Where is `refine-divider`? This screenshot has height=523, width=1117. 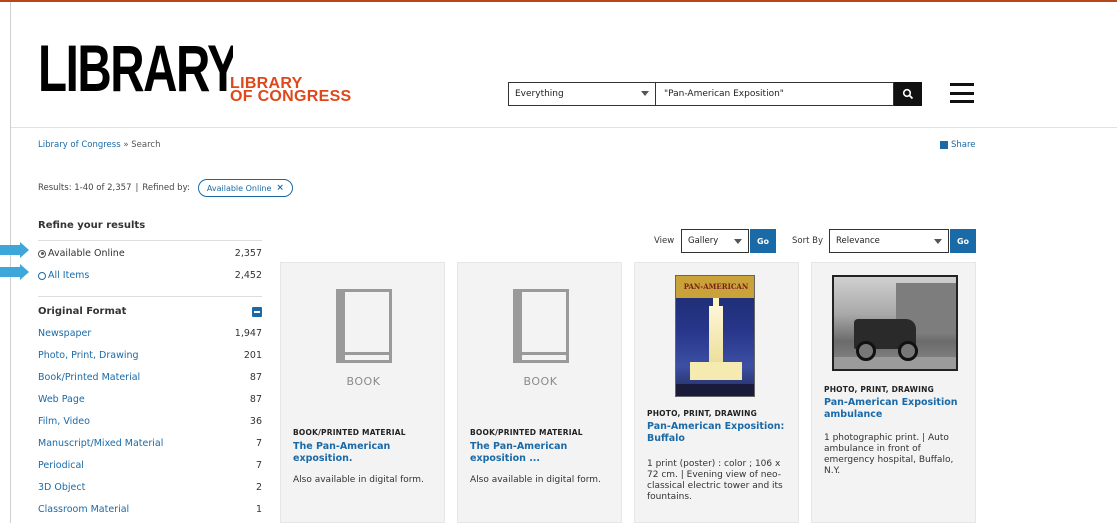 refine-divider is located at coordinates (150, 240).